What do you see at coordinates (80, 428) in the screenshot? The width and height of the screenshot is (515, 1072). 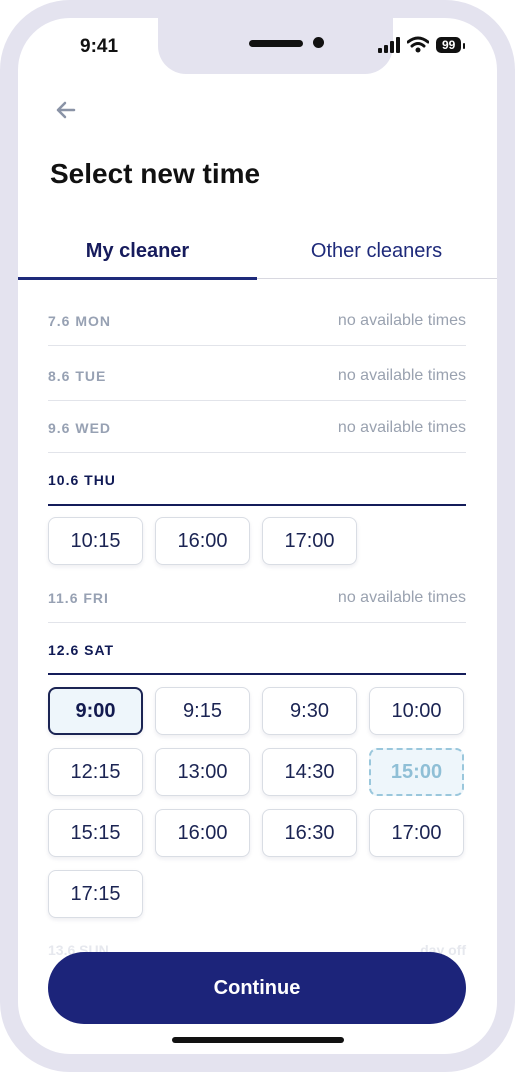 I see `day-label: 9.6 WED` at bounding box center [80, 428].